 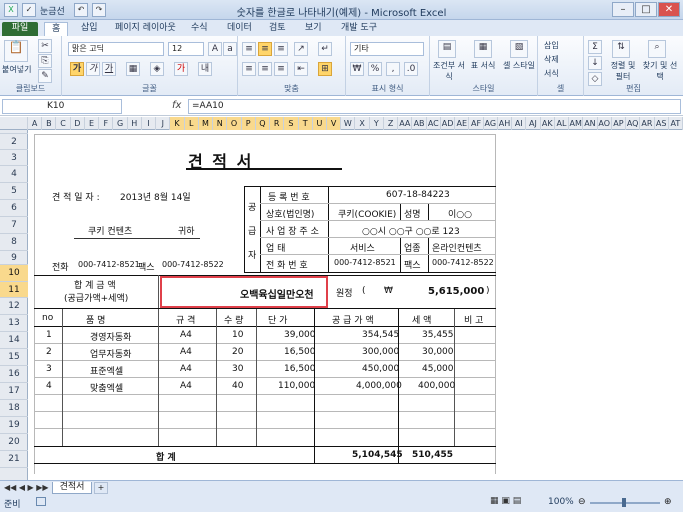 What do you see at coordinates (230, 49) in the screenshot?
I see `shrink-font-icon: a` at bounding box center [230, 49].